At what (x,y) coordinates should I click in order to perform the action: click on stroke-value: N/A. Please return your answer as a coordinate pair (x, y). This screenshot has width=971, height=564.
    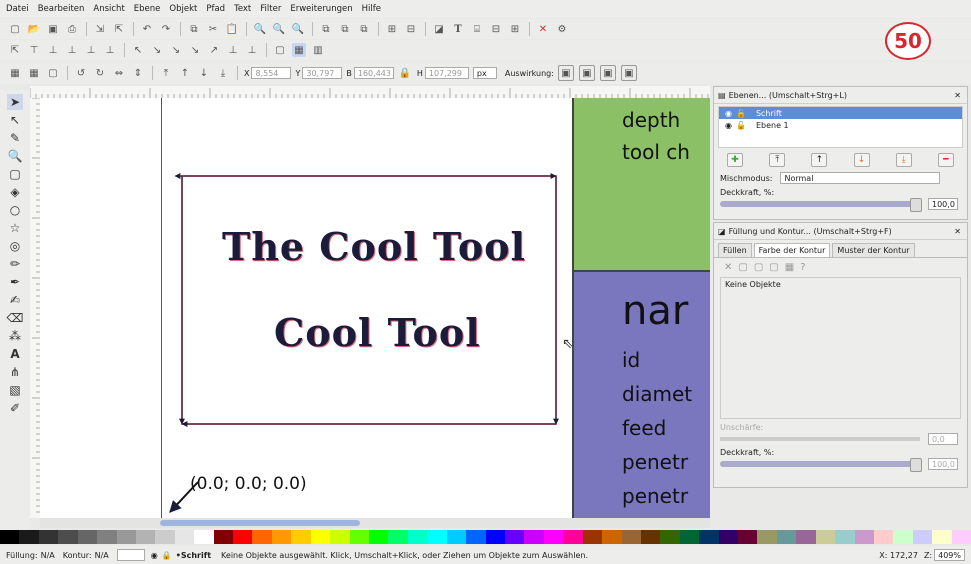
    Looking at the image, I should click on (102, 555).